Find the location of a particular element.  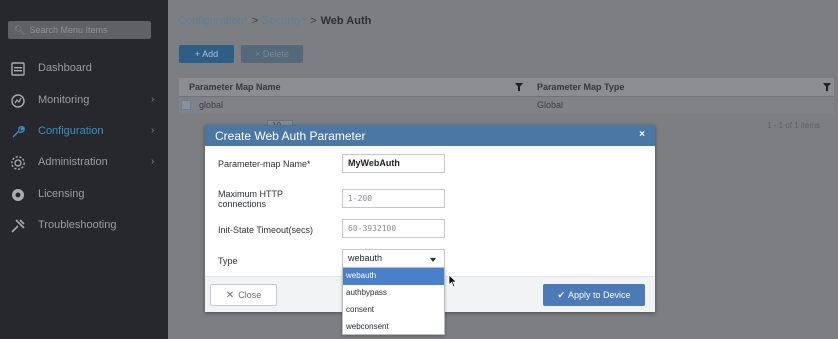

column-header-type: Parameter Map Type is located at coordinates (580, 87).